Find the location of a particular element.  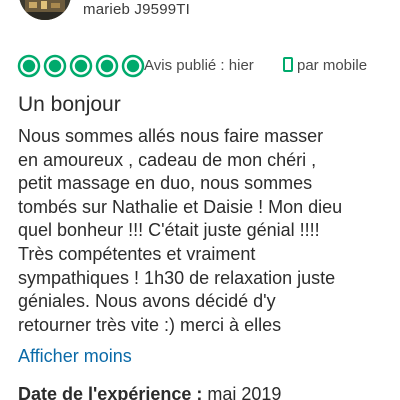

review-body-line: petit massage en duo, nous sommes is located at coordinates (165, 183).